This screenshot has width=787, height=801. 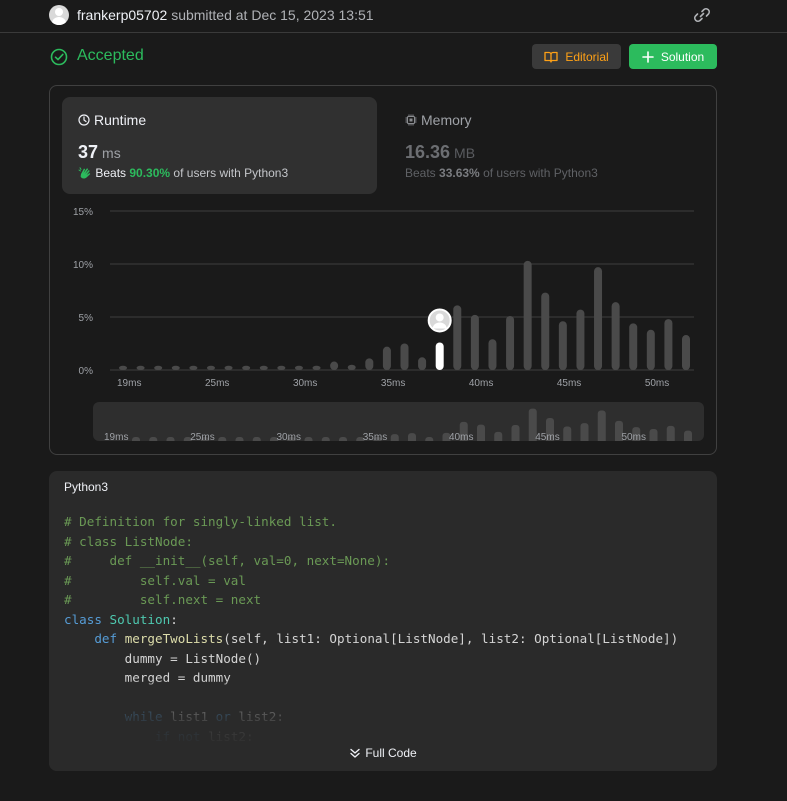 I want to click on book-icon, so click(x=551, y=57).